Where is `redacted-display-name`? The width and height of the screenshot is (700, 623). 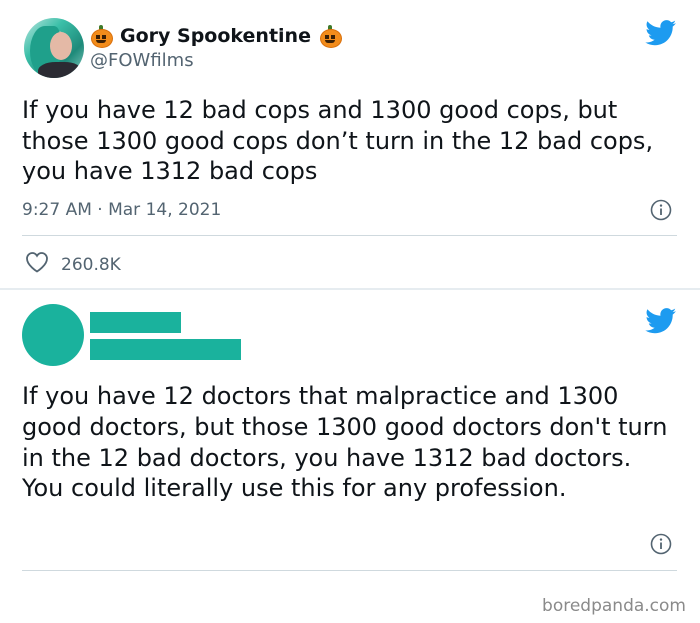 redacted-display-name is located at coordinates (135, 322).